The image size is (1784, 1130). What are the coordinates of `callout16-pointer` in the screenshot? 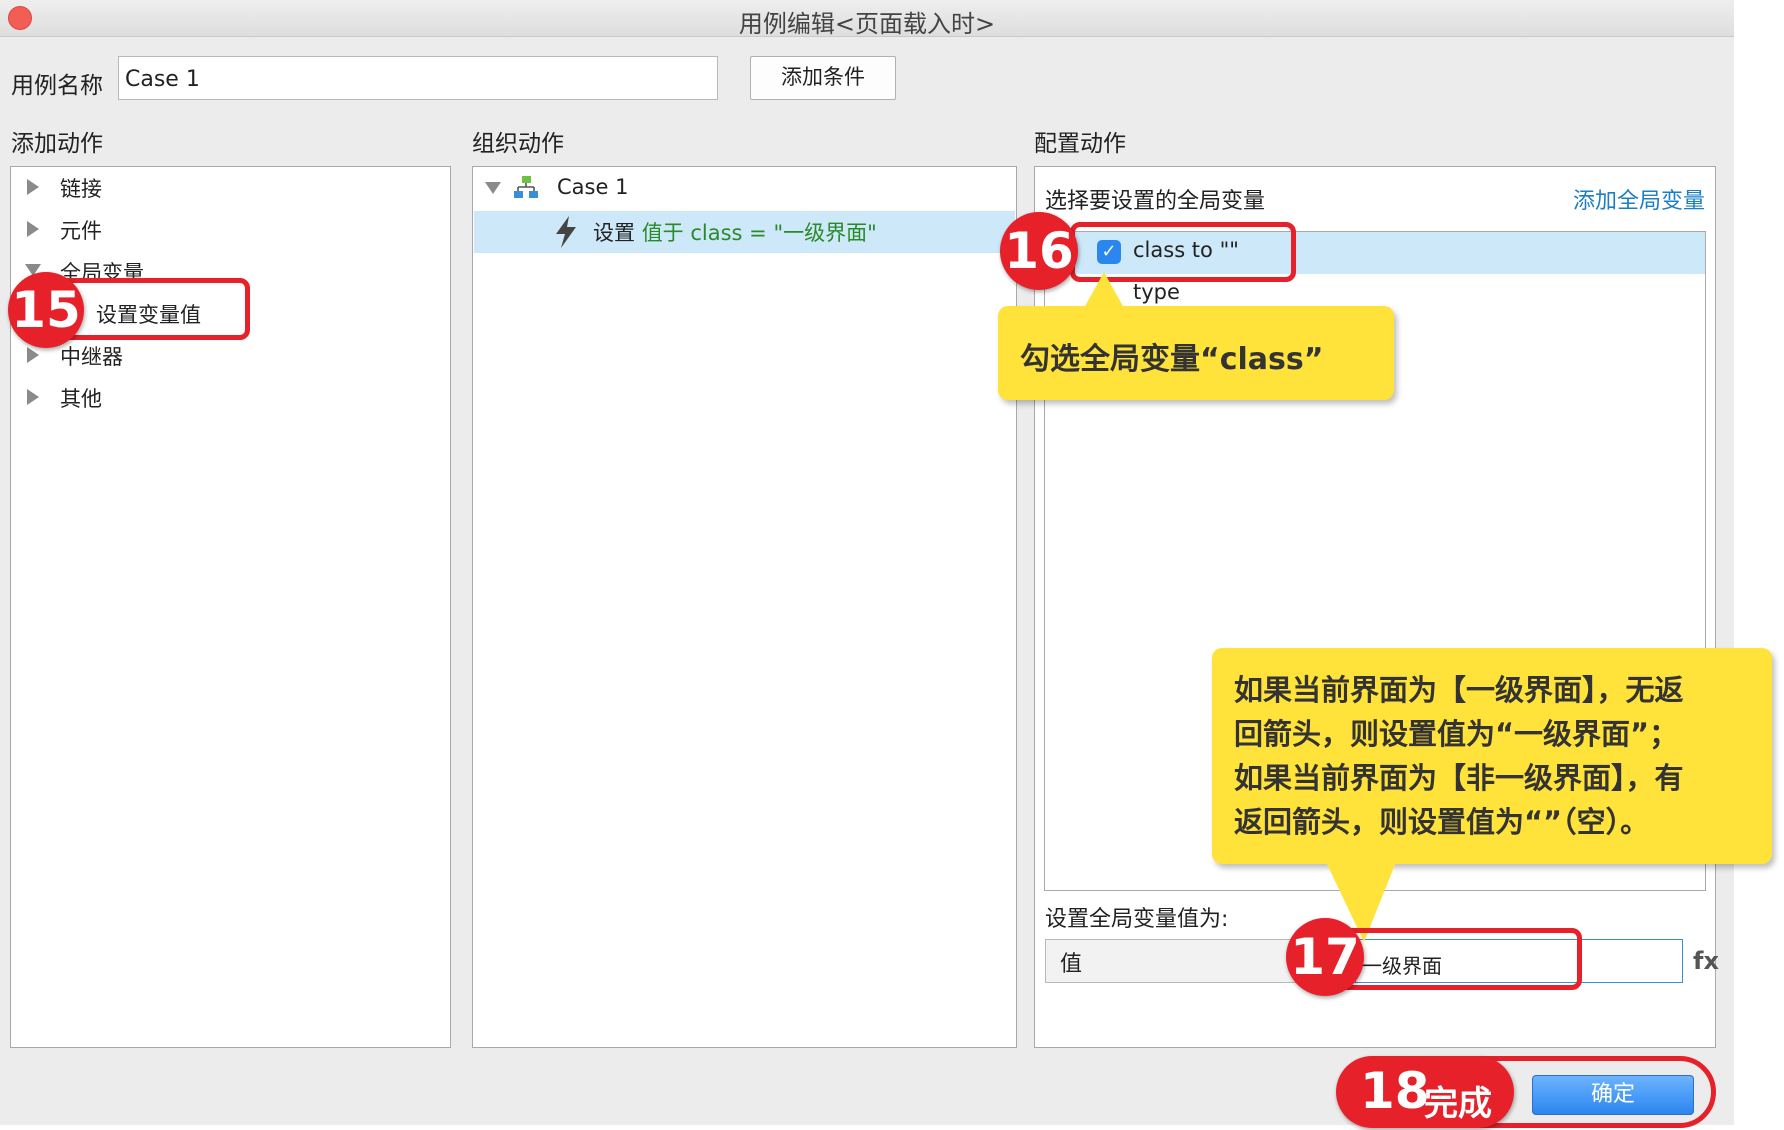 It's located at (1104, 290).